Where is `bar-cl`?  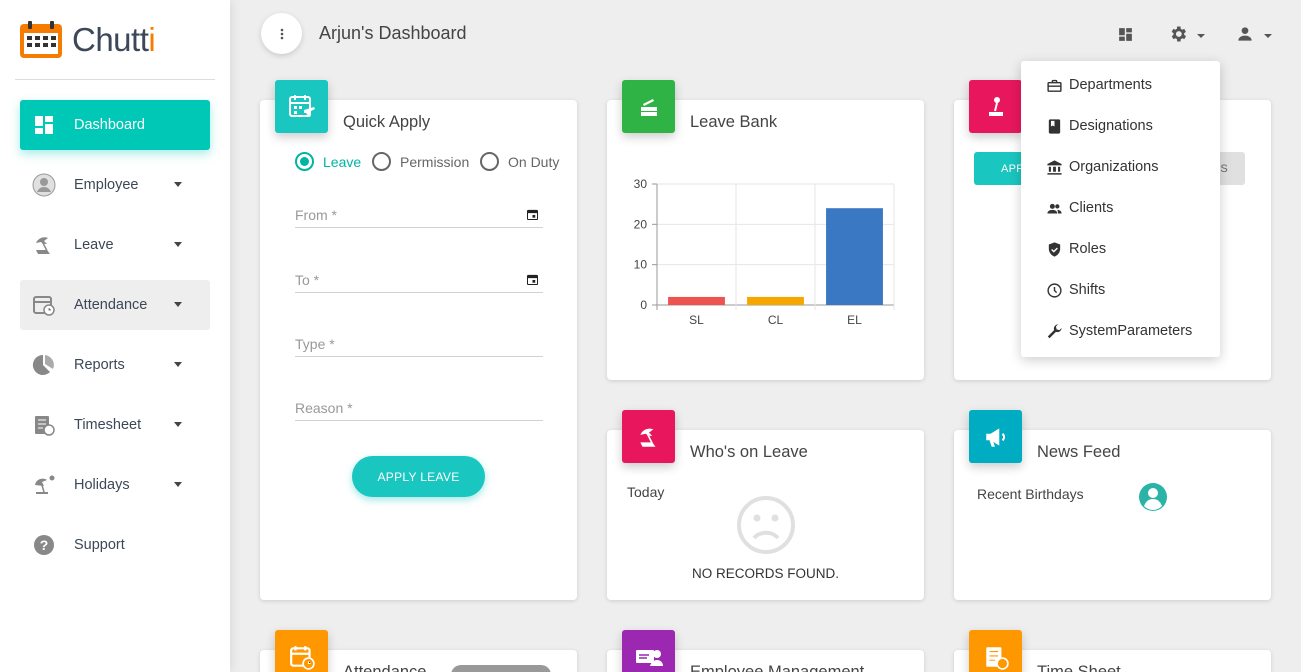
bar-cl is located at coordinates (775, 300).